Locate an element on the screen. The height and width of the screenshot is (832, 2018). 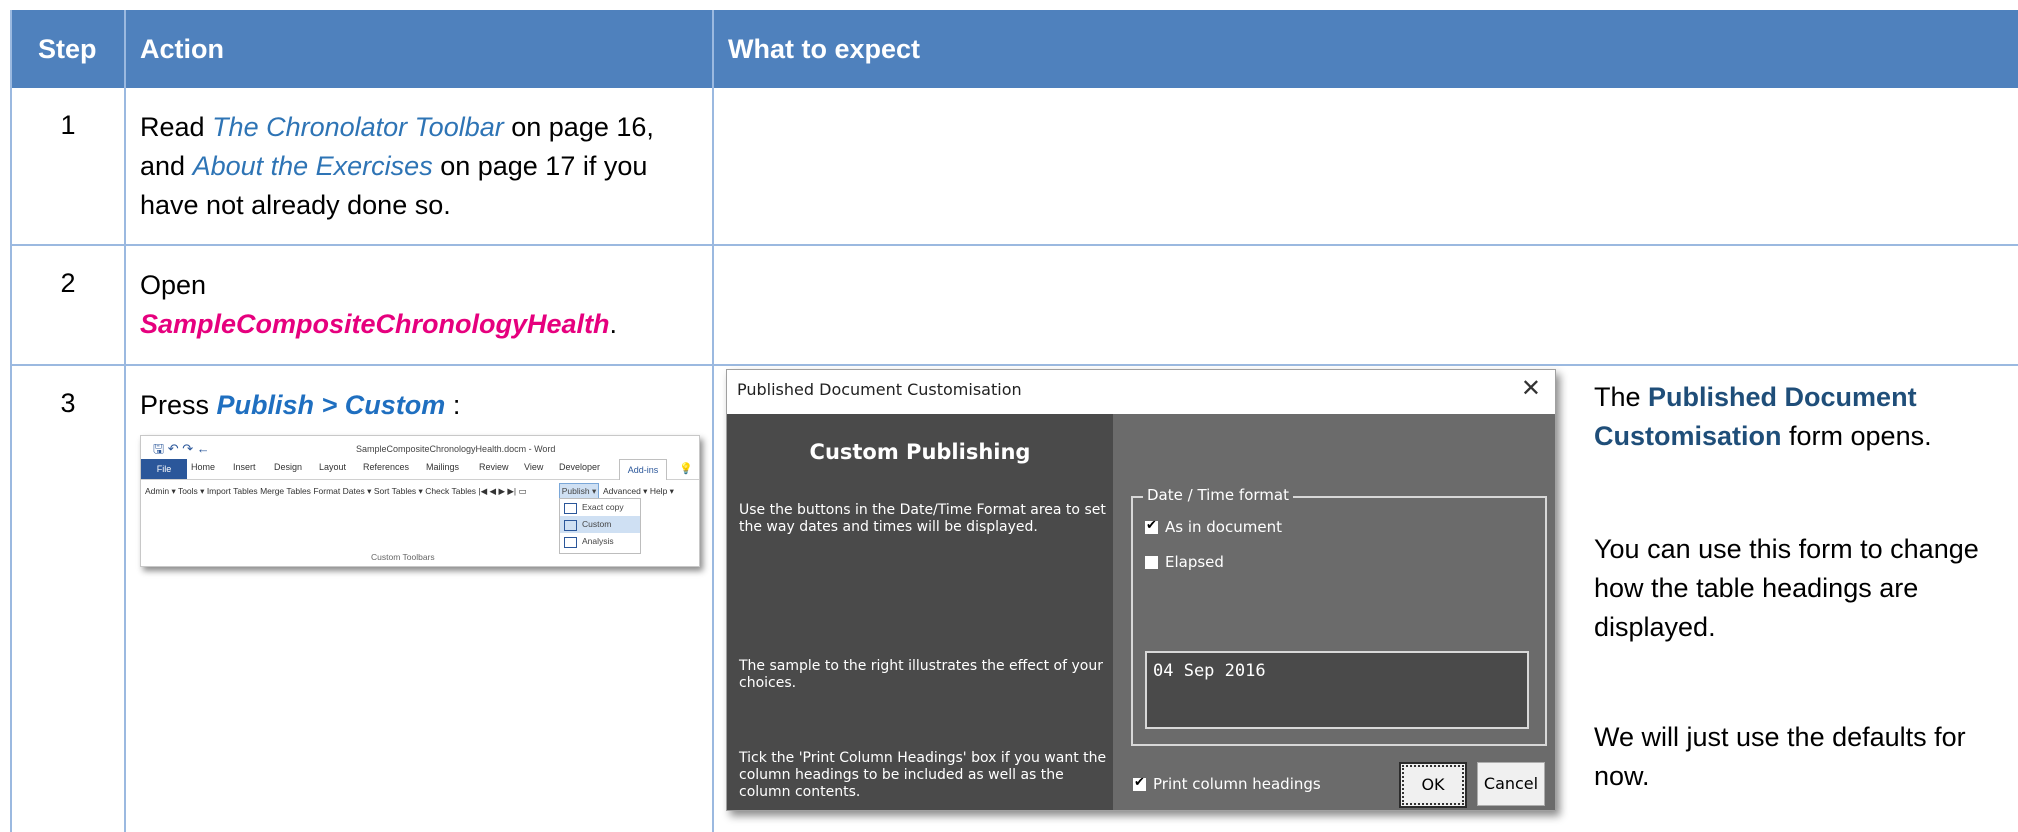
tab-references: References is located at coordinates (386, 467).